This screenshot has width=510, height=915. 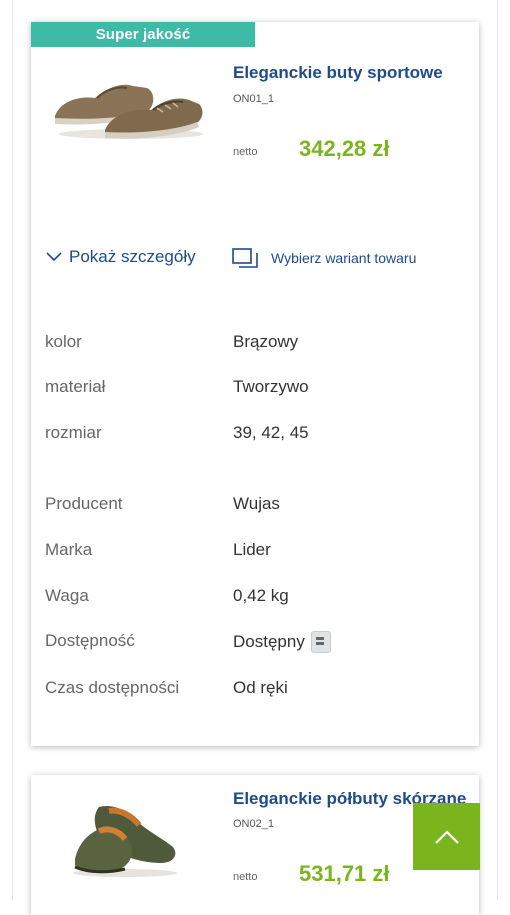 I want to click on info-row: Dostępność Dostępny, so click(x=255, y=642).